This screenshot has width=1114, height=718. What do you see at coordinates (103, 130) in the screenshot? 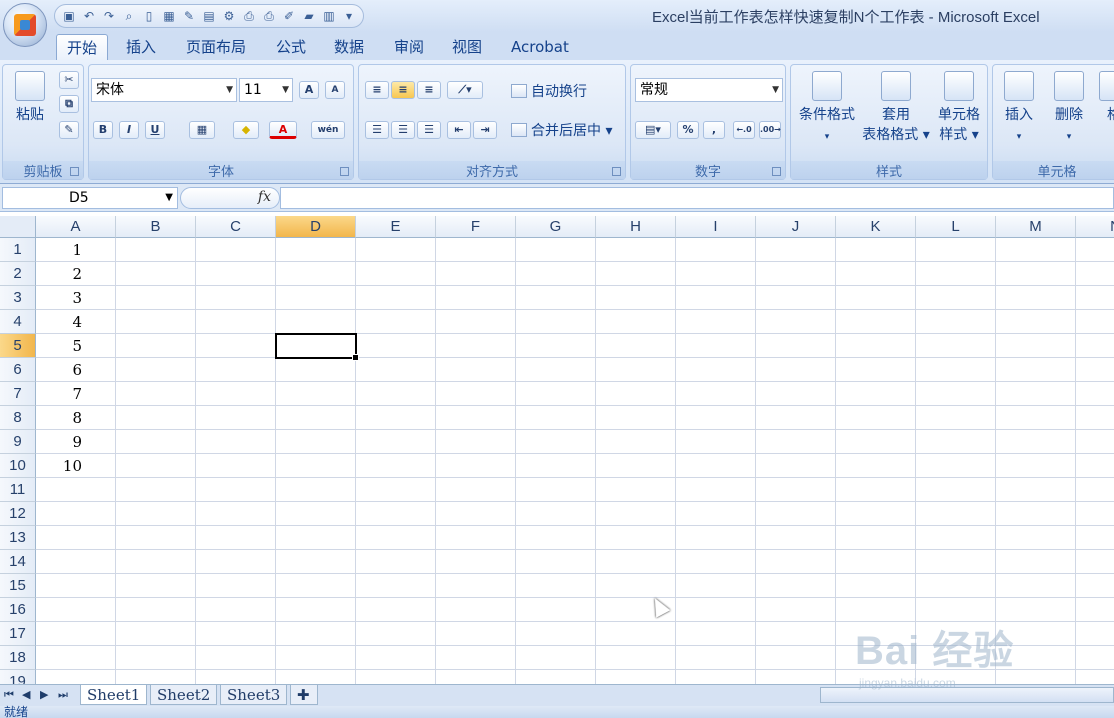
I see `bold-button: B` at bounding box center [103, 130].